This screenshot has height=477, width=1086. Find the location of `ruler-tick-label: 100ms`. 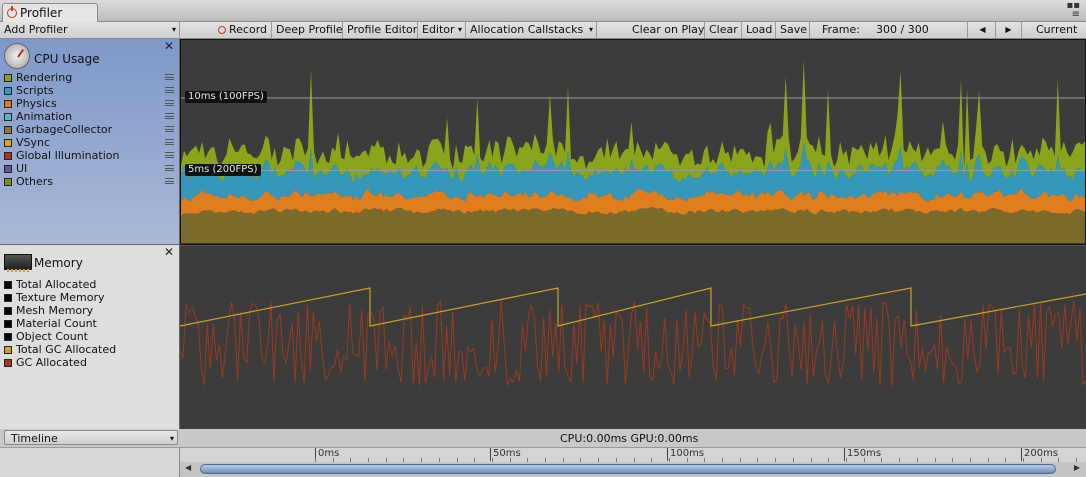

ruler-tick-label: 100ms is located at coordinates (685, 454).